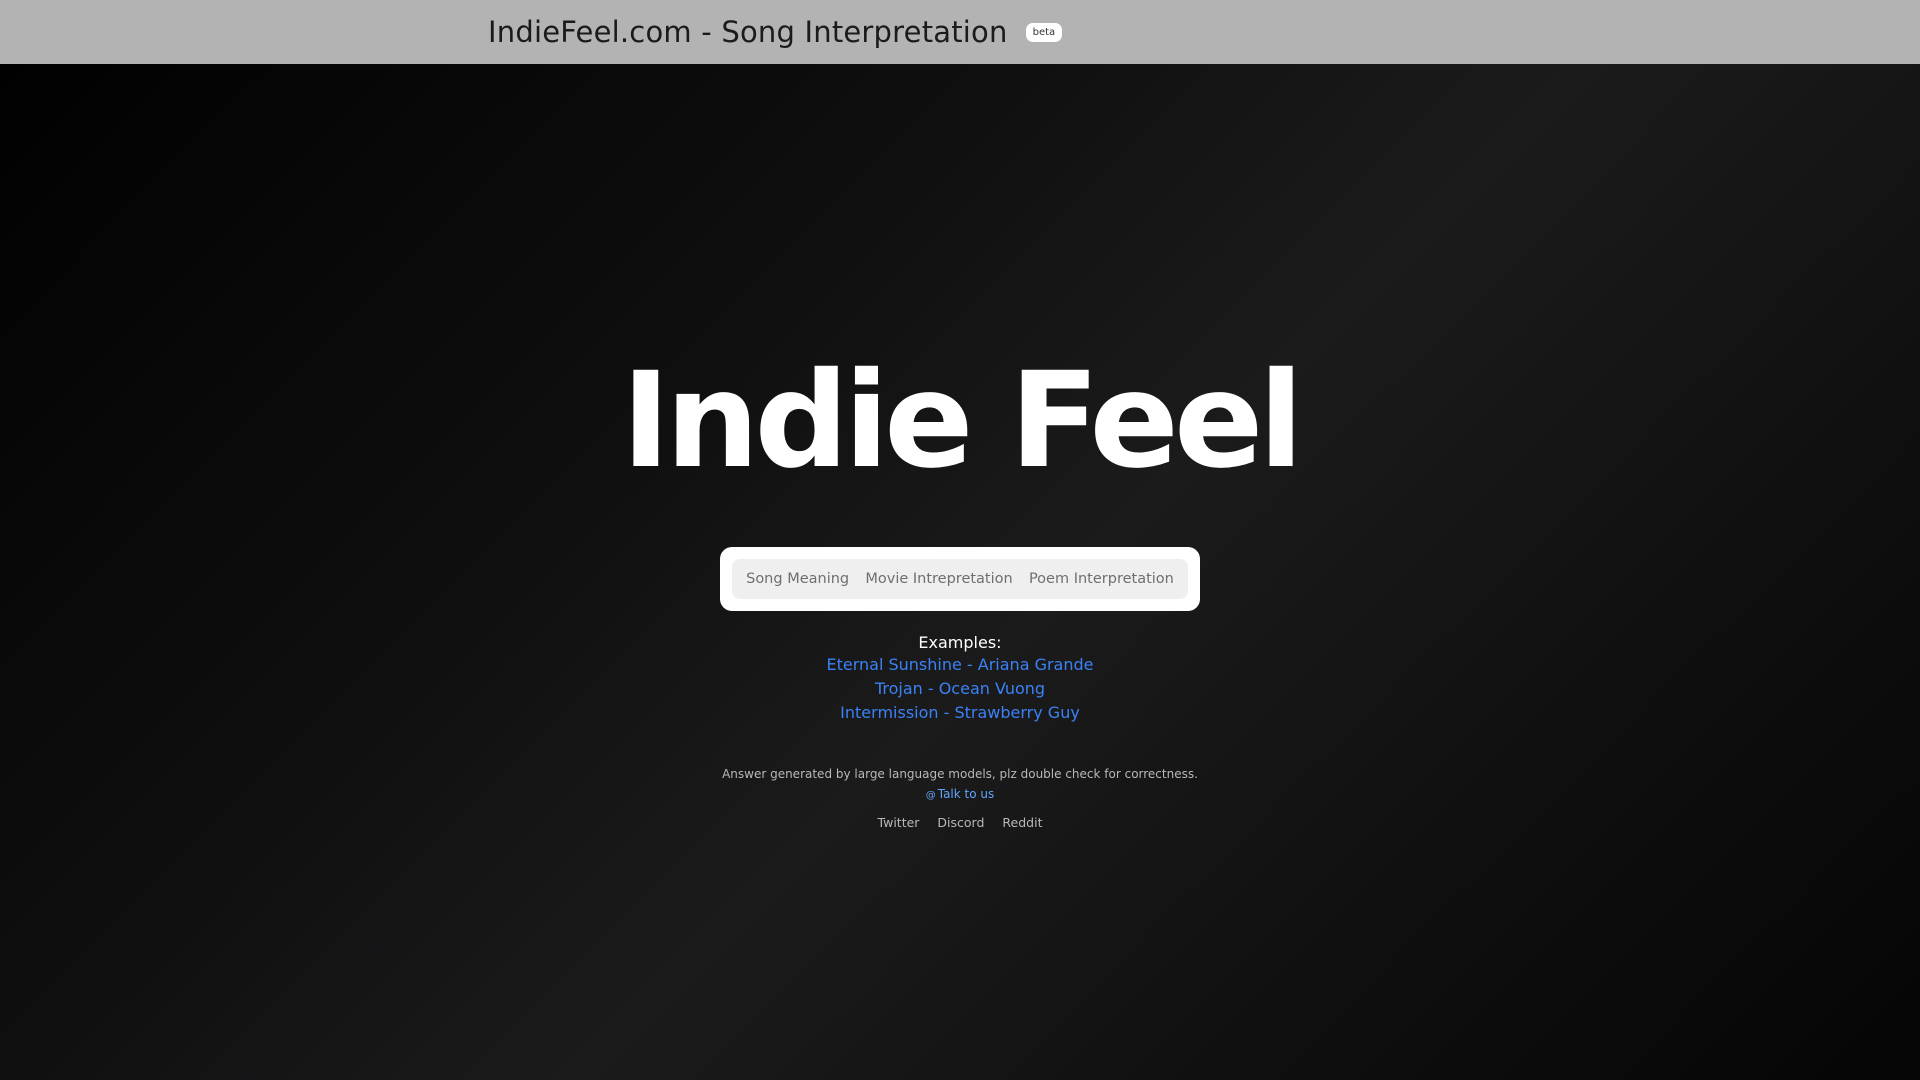 Image resolution: width=1920 pixels, height=1080 pixels. I want to click on talk-to-us-link: @ Talk to us, so click(960, 794).